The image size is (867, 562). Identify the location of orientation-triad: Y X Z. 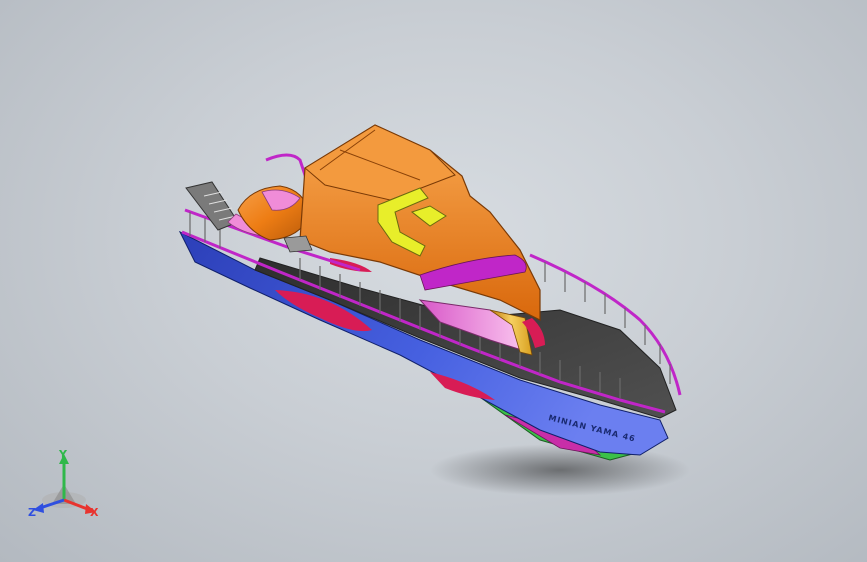
(64, 486).